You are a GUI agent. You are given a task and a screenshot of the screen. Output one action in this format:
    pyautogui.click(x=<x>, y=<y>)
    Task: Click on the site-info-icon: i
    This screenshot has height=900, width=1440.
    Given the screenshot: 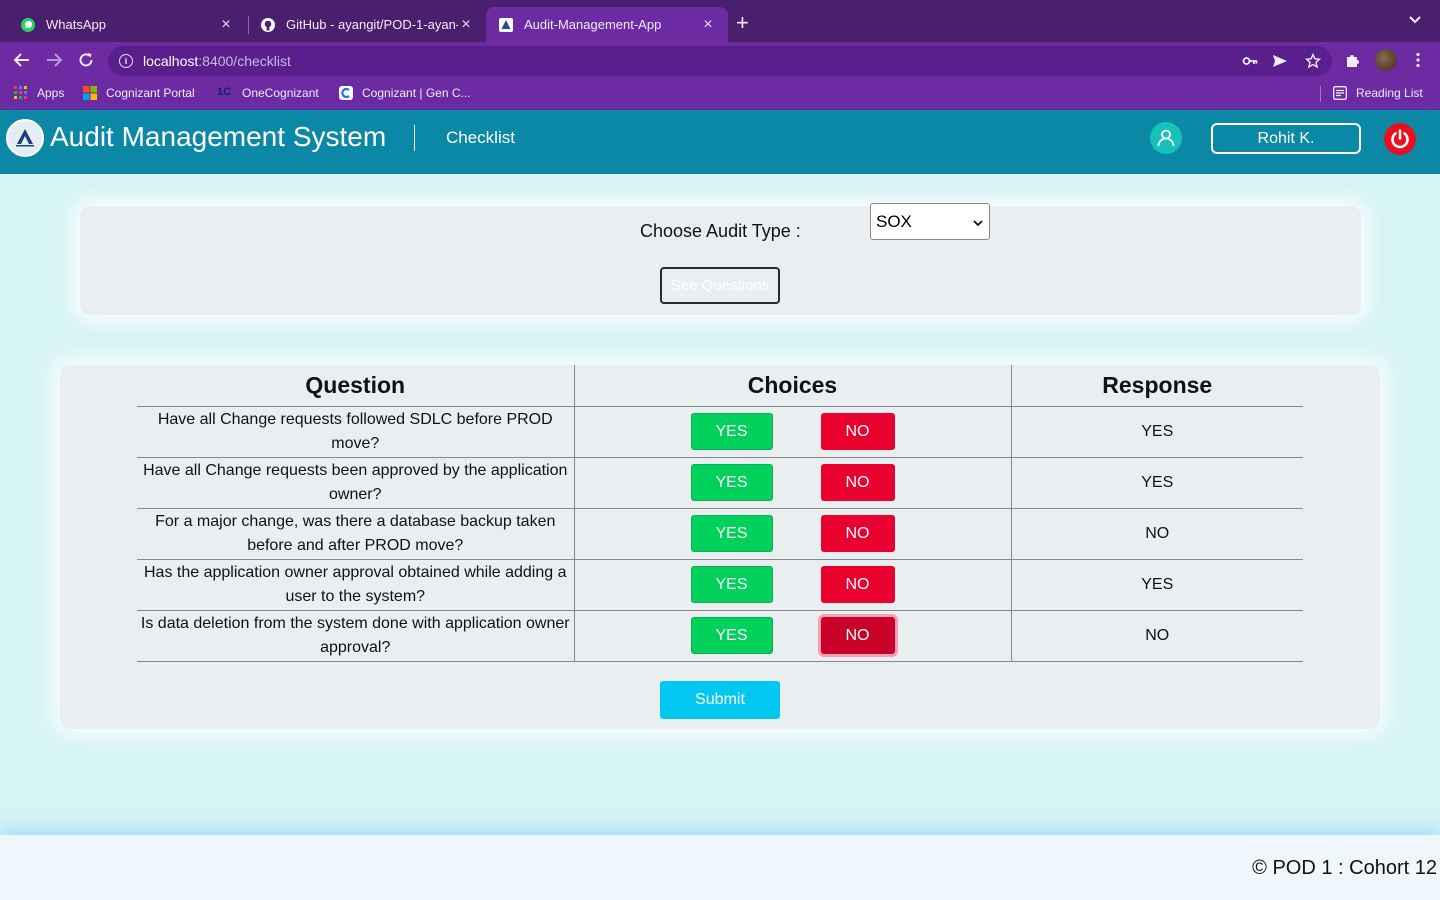 What is the action you would take?
    pyautogui.click(x=126, y=61)
    